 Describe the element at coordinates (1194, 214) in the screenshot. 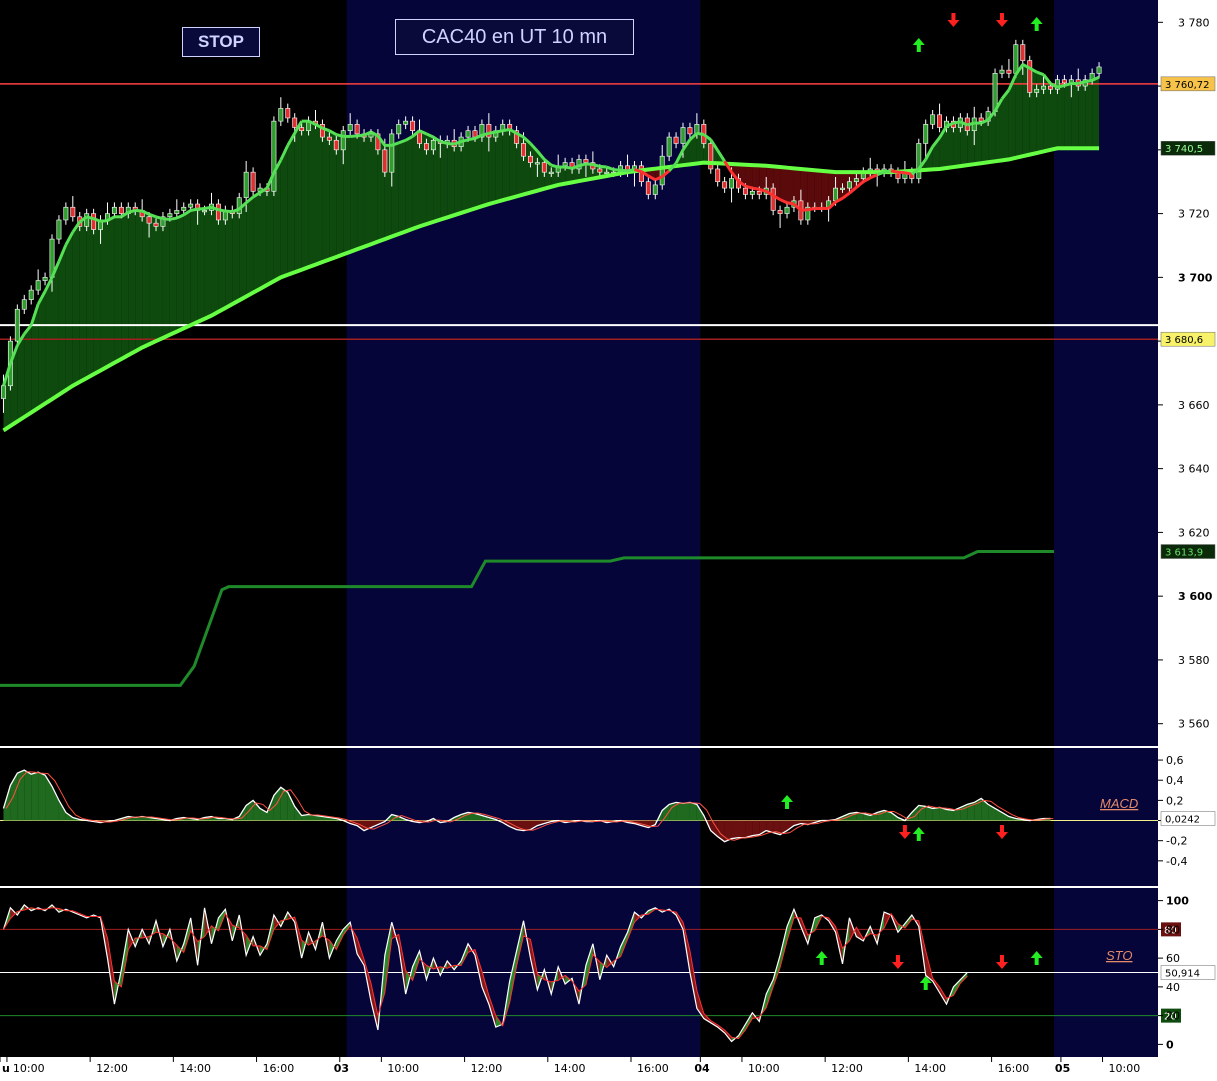

I see `price-tick-label: 3 720` at that location.